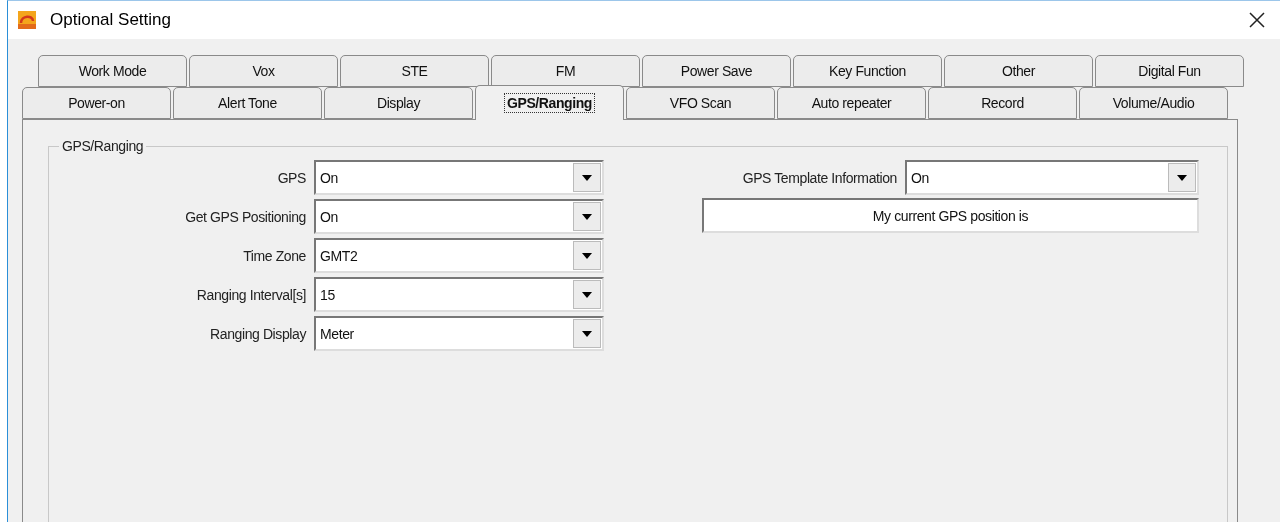 This screenshot has height=522, width=1280. Describe the element at coordinates (851, 103) in the screenshot. I see `tab: Auto repeater` at that location.